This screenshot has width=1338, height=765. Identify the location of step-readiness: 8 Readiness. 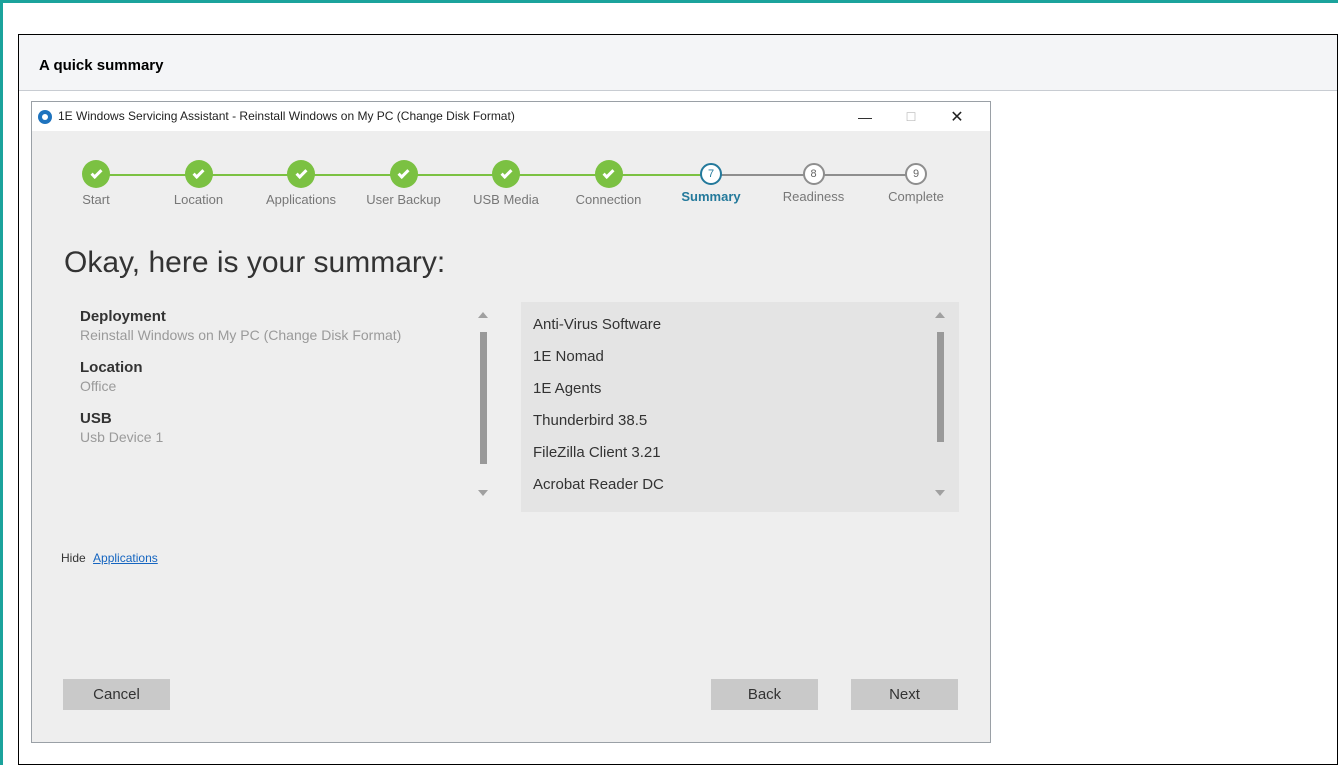
(814, 182).